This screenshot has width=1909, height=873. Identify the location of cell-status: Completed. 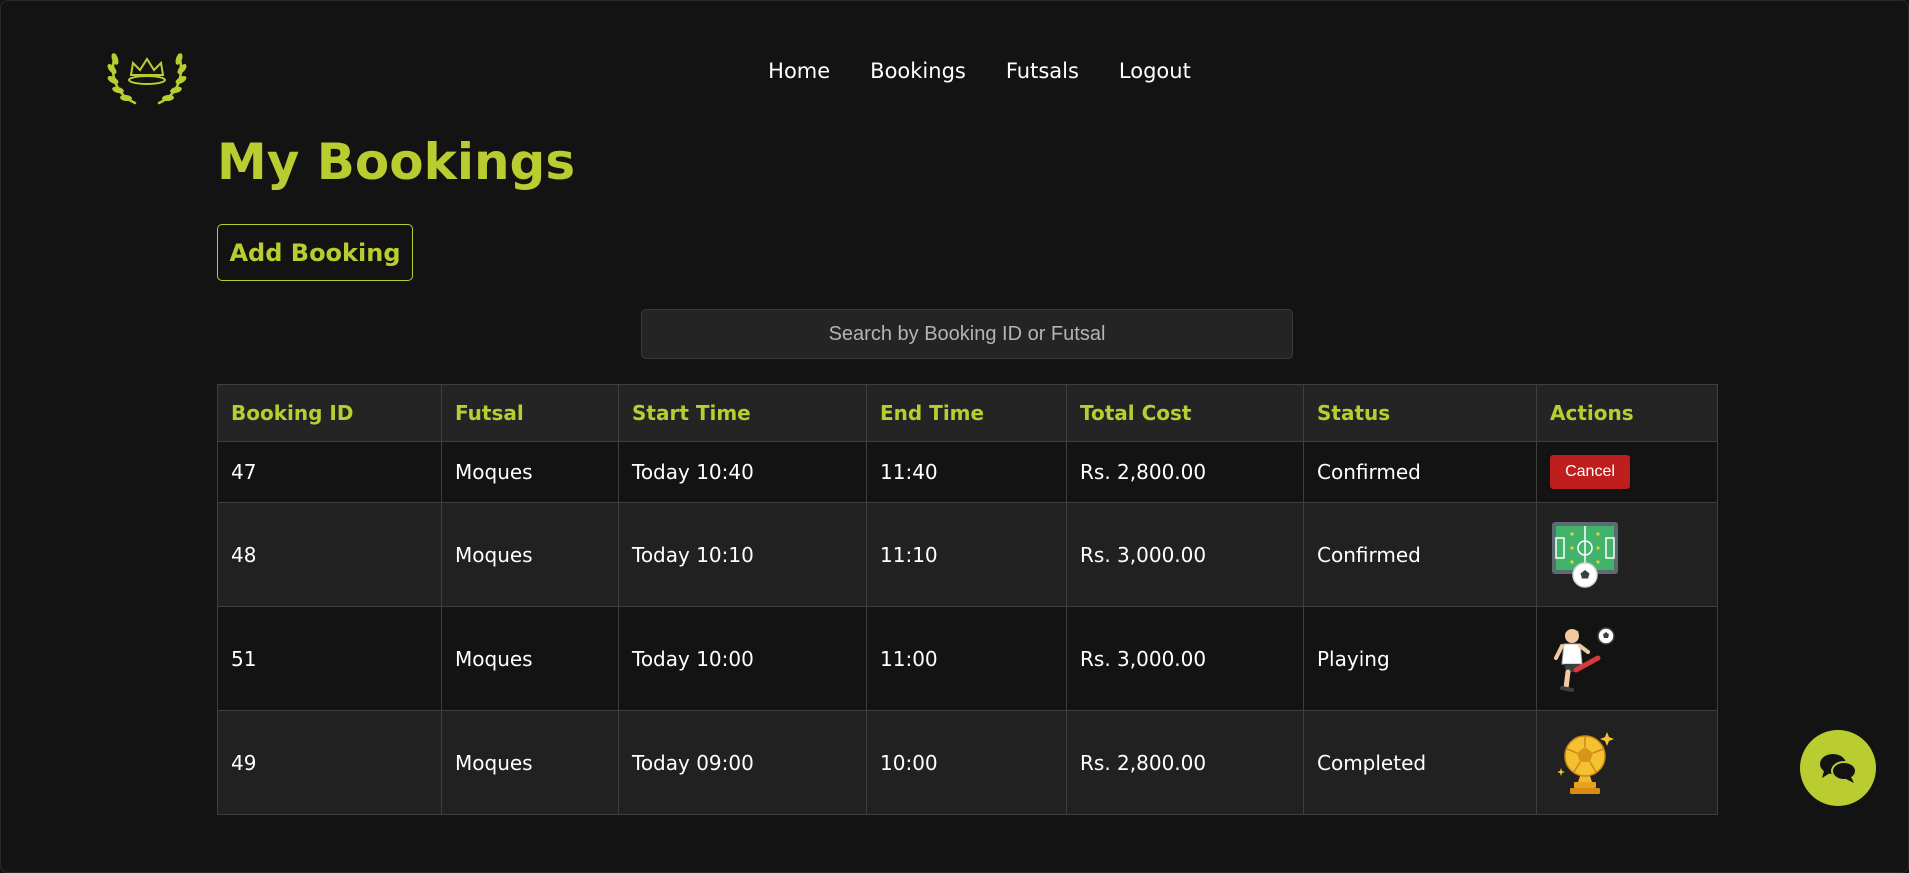
(1420, 762).